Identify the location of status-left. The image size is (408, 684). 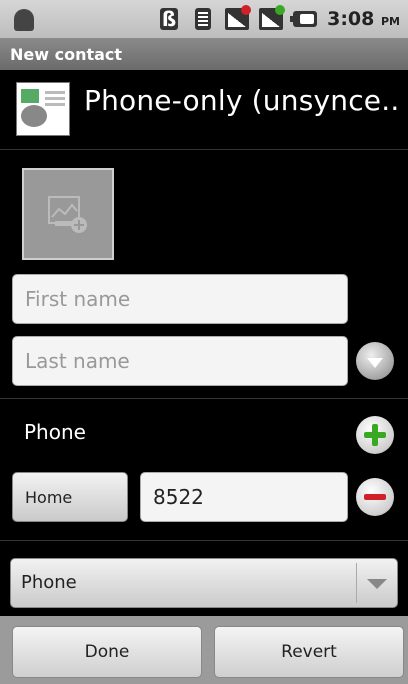
(24, 19).